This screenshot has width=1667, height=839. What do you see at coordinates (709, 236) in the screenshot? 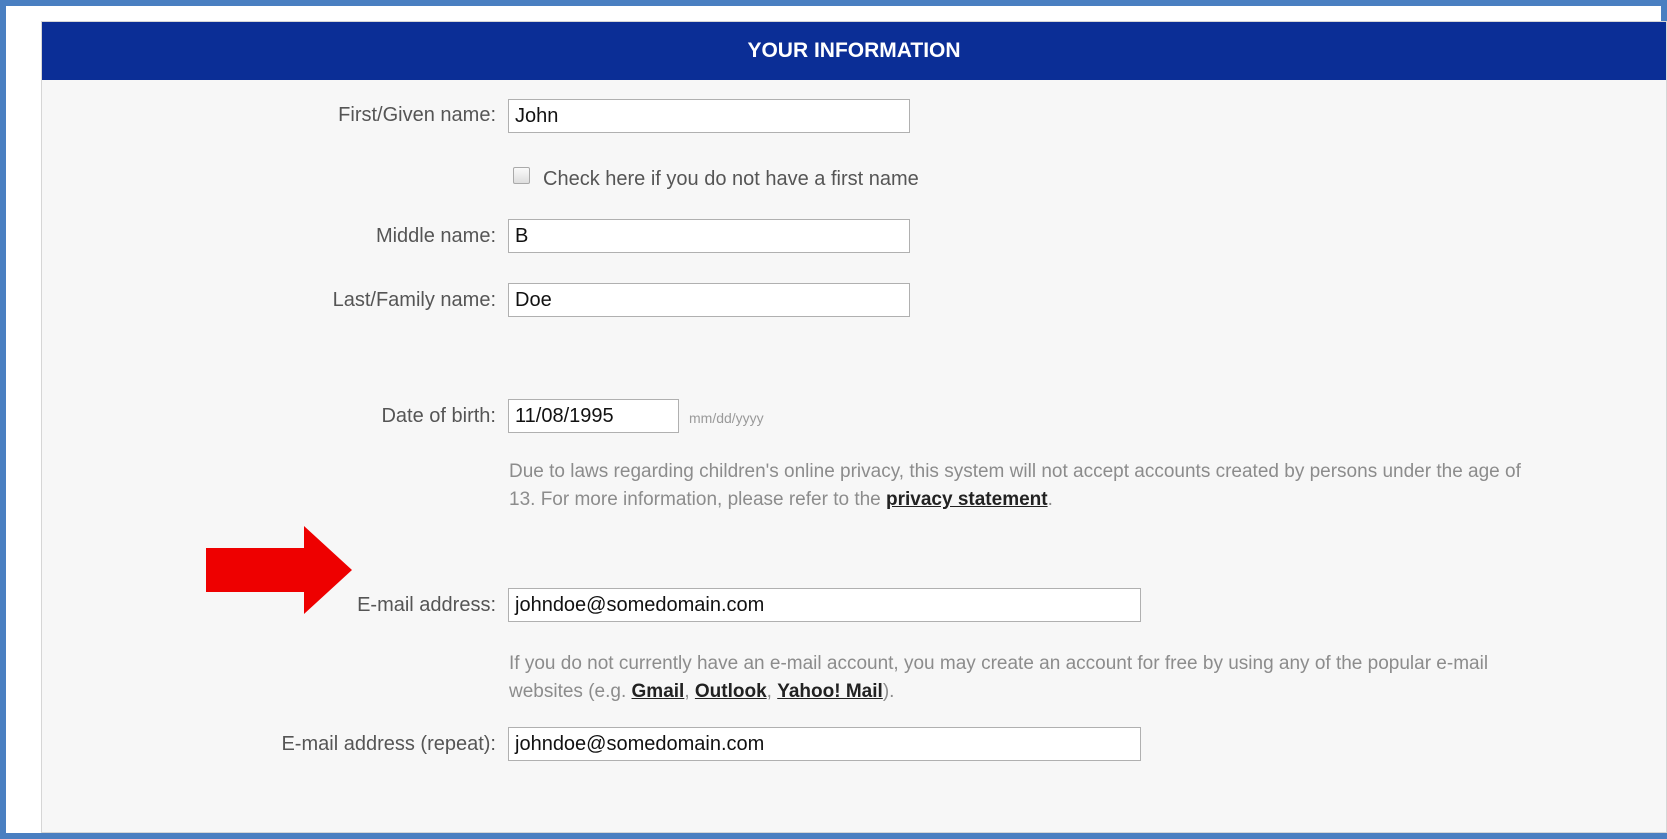
I see `middle-name-input: B` at bounding box center [709, 236].